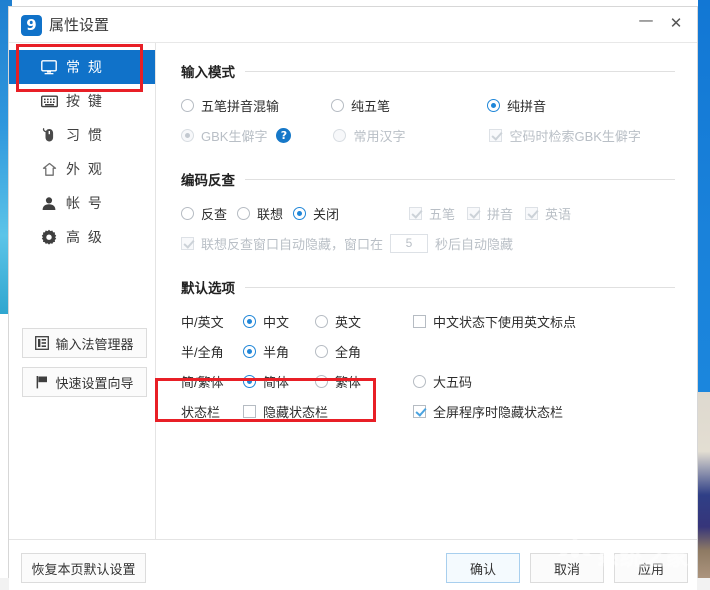  What do you see at coordinates (326, 214) in the screenshot?
I see `option-label: 关闭` at bounding box center [326, 214].